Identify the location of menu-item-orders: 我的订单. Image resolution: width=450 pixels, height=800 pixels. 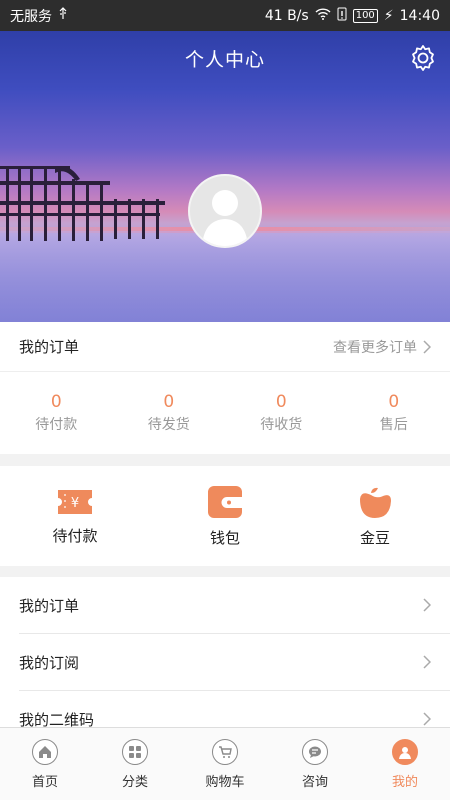
(234, 605).